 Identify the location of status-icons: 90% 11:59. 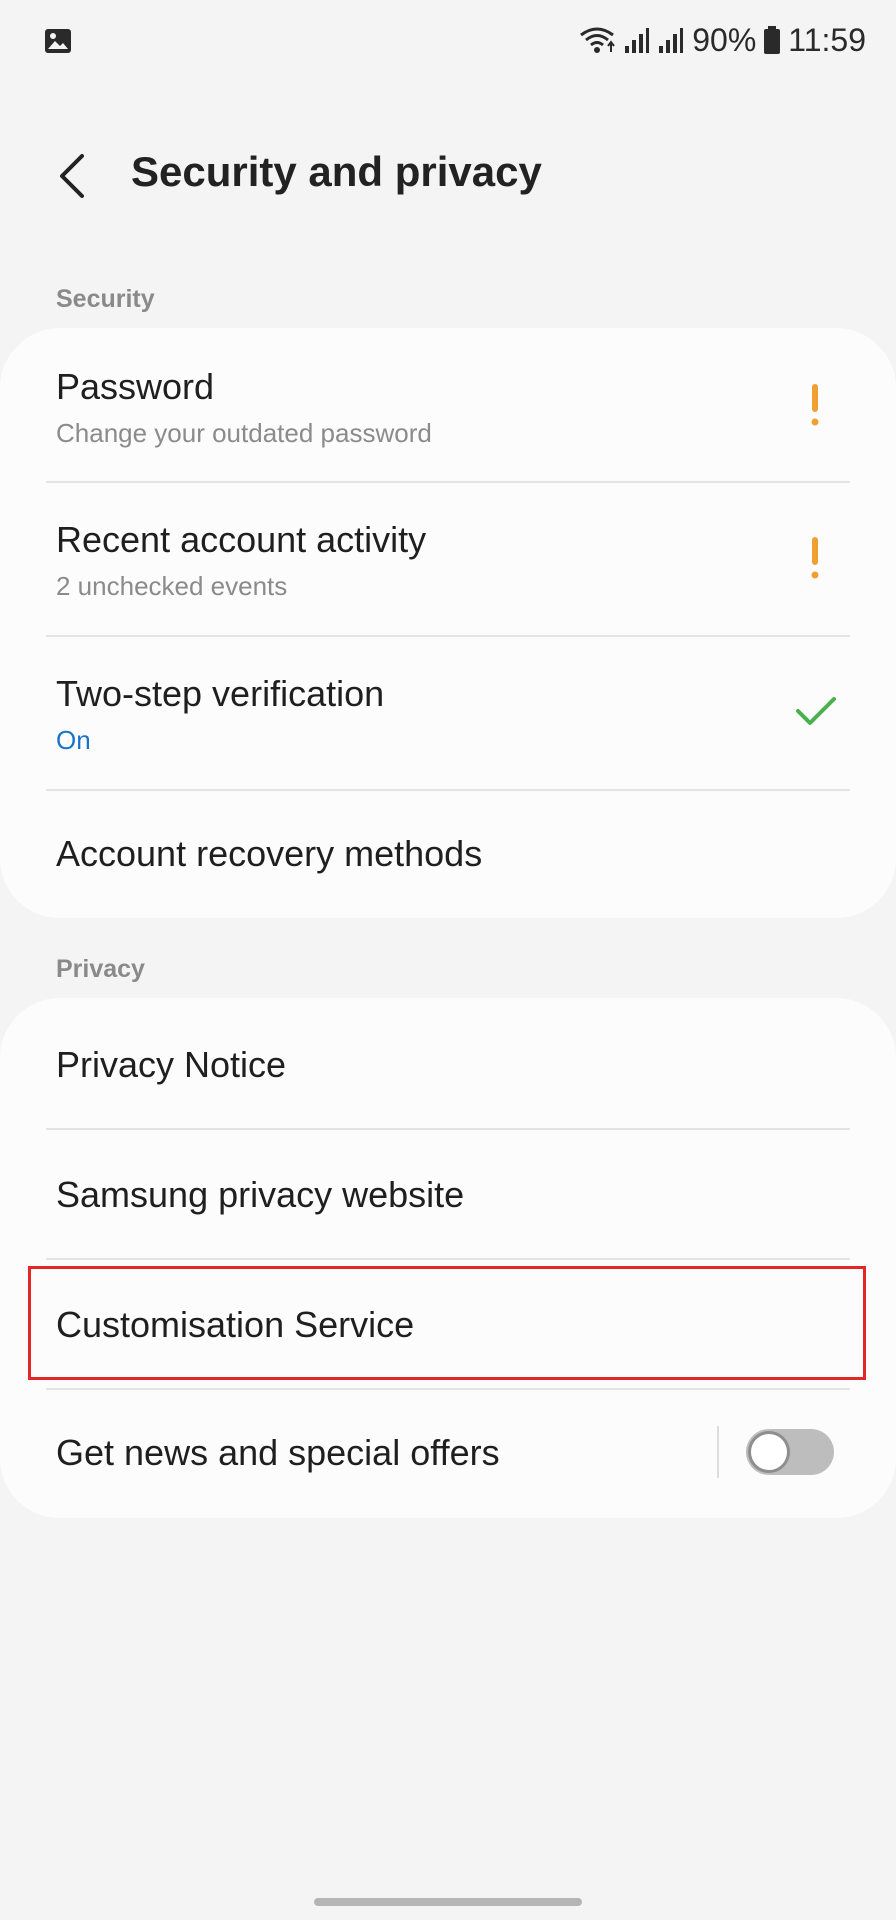
(722, 40).